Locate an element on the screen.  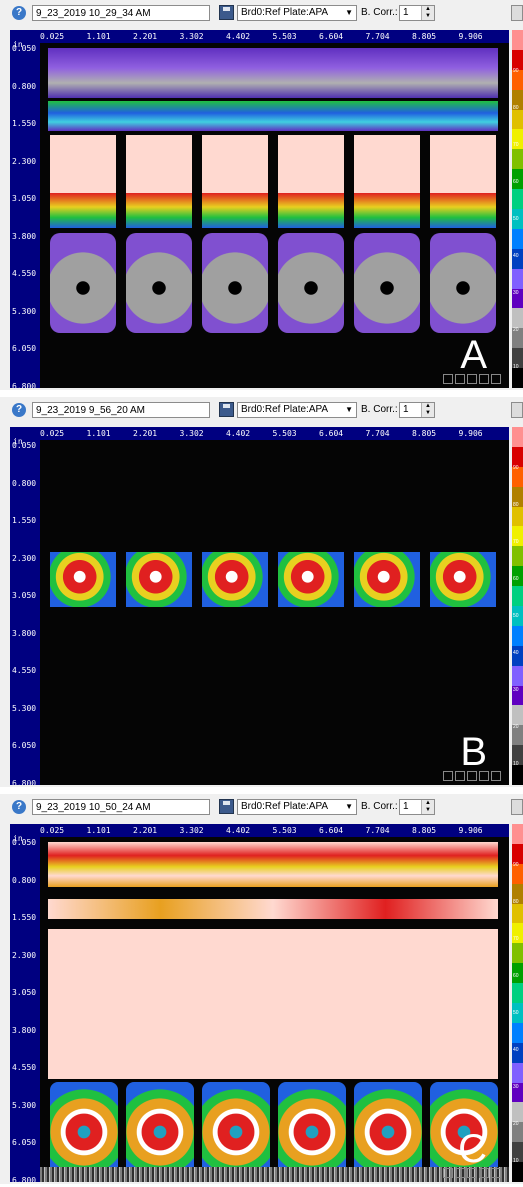
x-tick-label: 2.201 is located at coordinates (145, 830).